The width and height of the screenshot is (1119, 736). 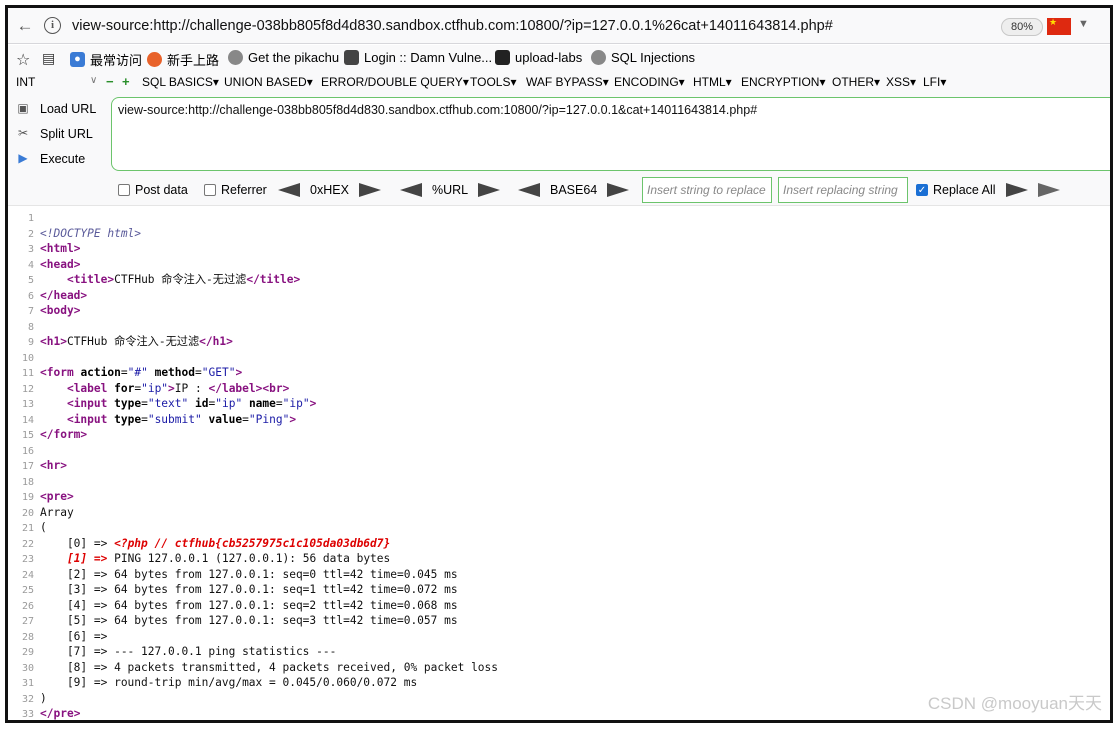 What do you see at coordinates (27, 435) in the screenshot?
I see `line-number: 15` at bounding box center [27, 435].